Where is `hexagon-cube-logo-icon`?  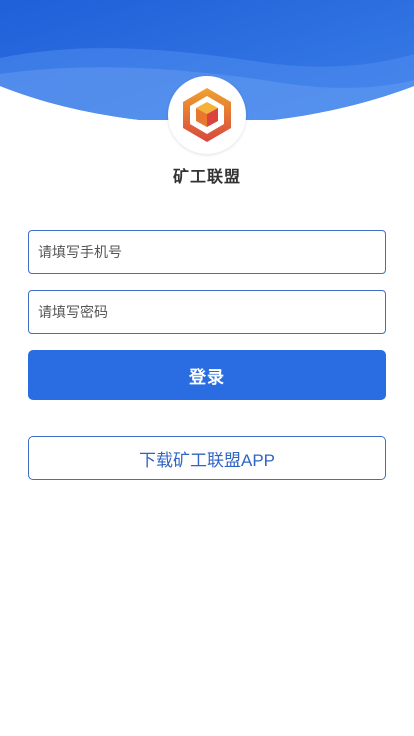 hexagon-cube-logo-icon is located at coordinates (207, 115).